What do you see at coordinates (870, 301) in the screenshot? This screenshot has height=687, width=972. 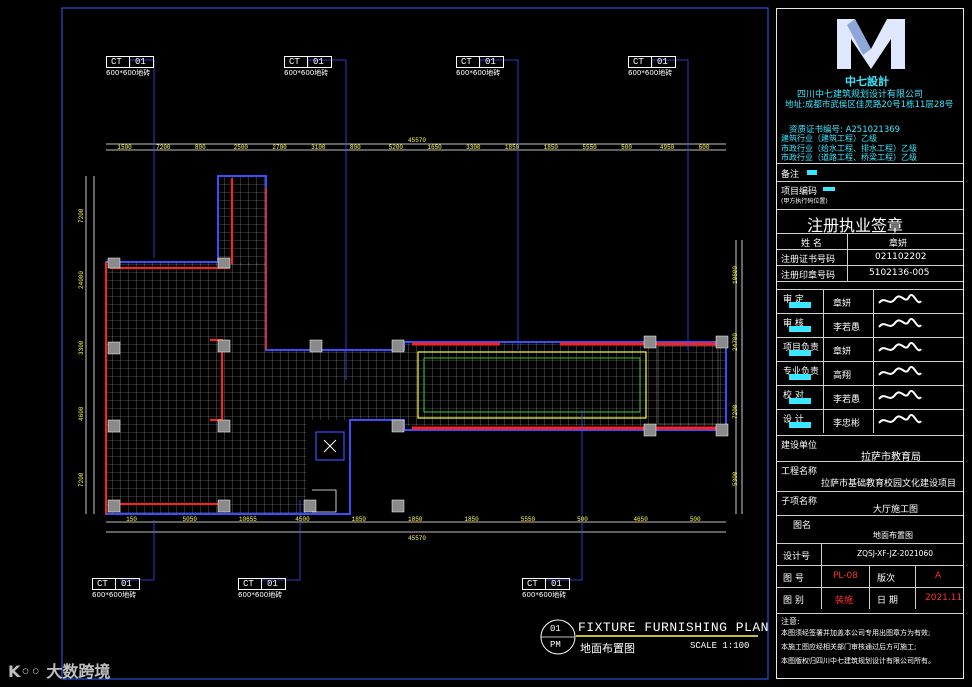 I see `approval-row: 审 定 章妍` at bounding box center [870, 301].